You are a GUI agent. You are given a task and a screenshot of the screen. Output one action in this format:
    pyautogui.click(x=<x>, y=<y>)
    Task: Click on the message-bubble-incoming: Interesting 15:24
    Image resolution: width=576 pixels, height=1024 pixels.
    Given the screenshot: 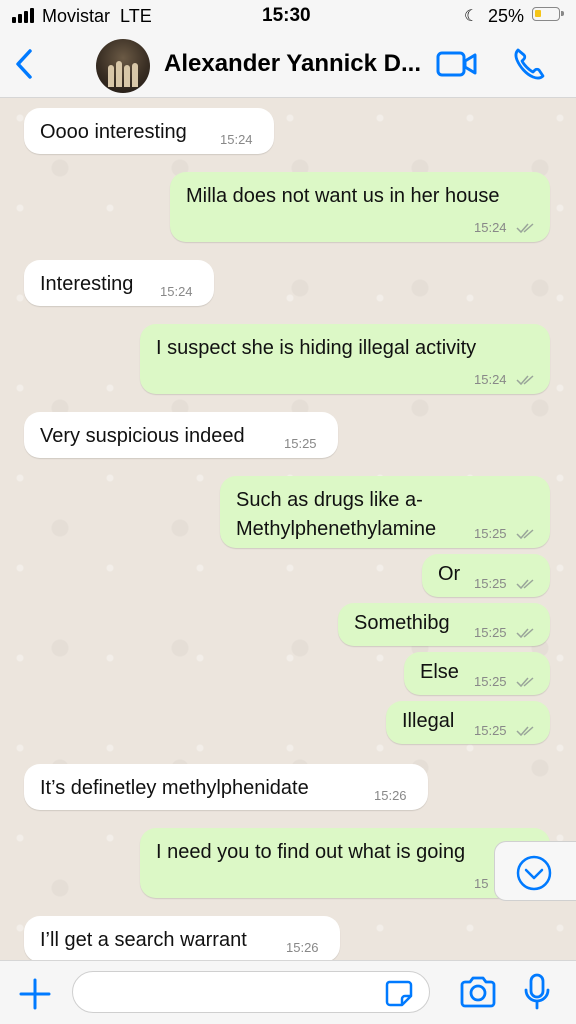 What is the action you would take?
    pyautogui.click(x=119, y=283)
    